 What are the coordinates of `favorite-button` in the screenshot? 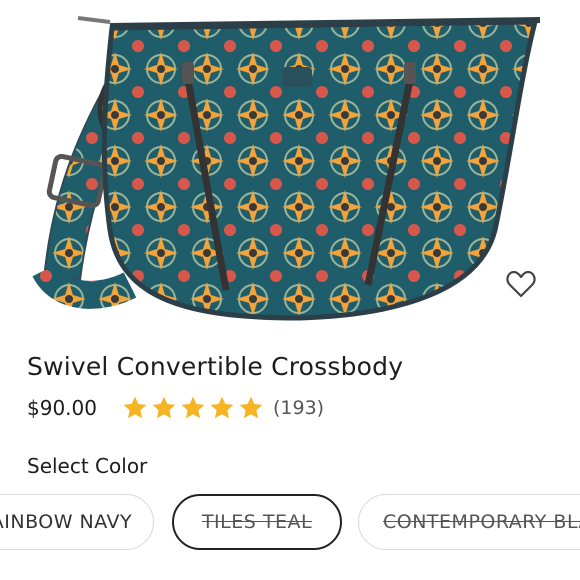 It's located at (526, 290).